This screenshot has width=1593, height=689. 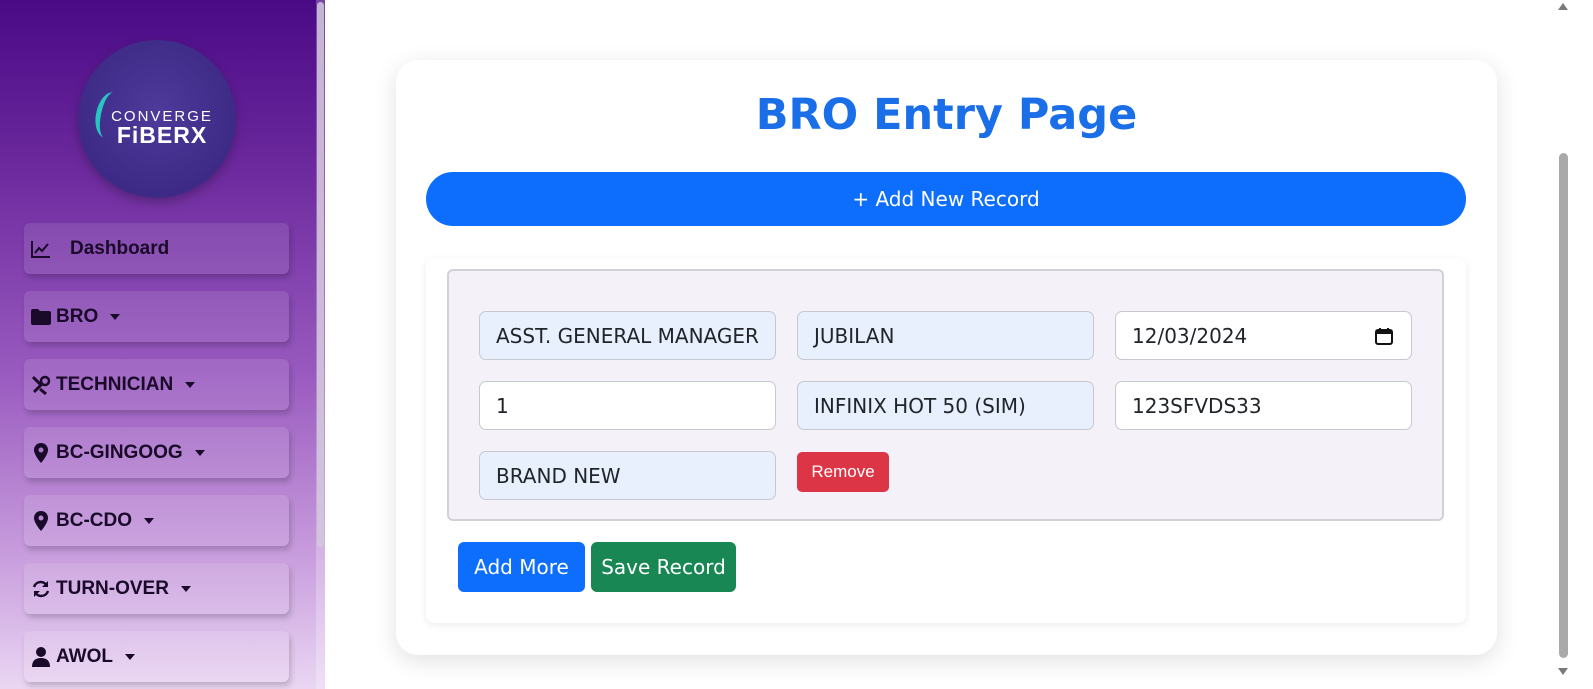 What do you see at coordinates (945, 405) in the screenshot?
I see `item-field: INFINIX HOT 50 (SIM)` at bounding box center [945, 405].